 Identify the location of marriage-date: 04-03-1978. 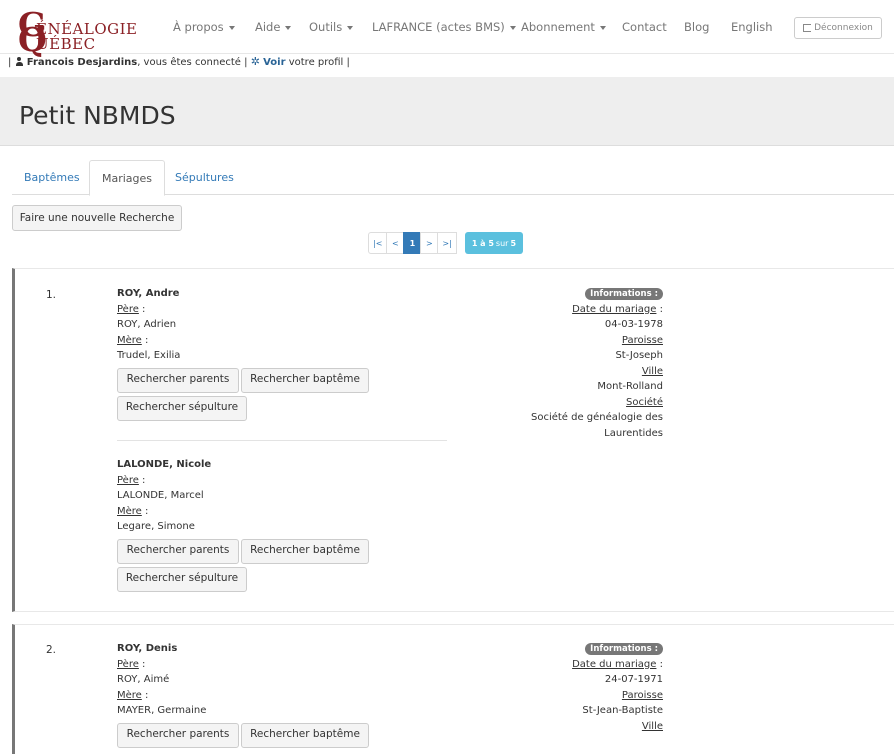
(633, 324).